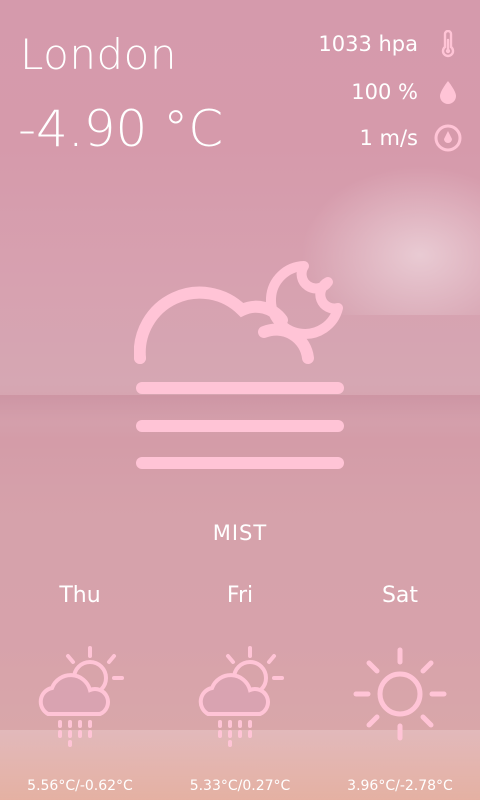 The width and height of the screenshot is (480, 800). I want to click on mist-night-icon, so click(239, 365).